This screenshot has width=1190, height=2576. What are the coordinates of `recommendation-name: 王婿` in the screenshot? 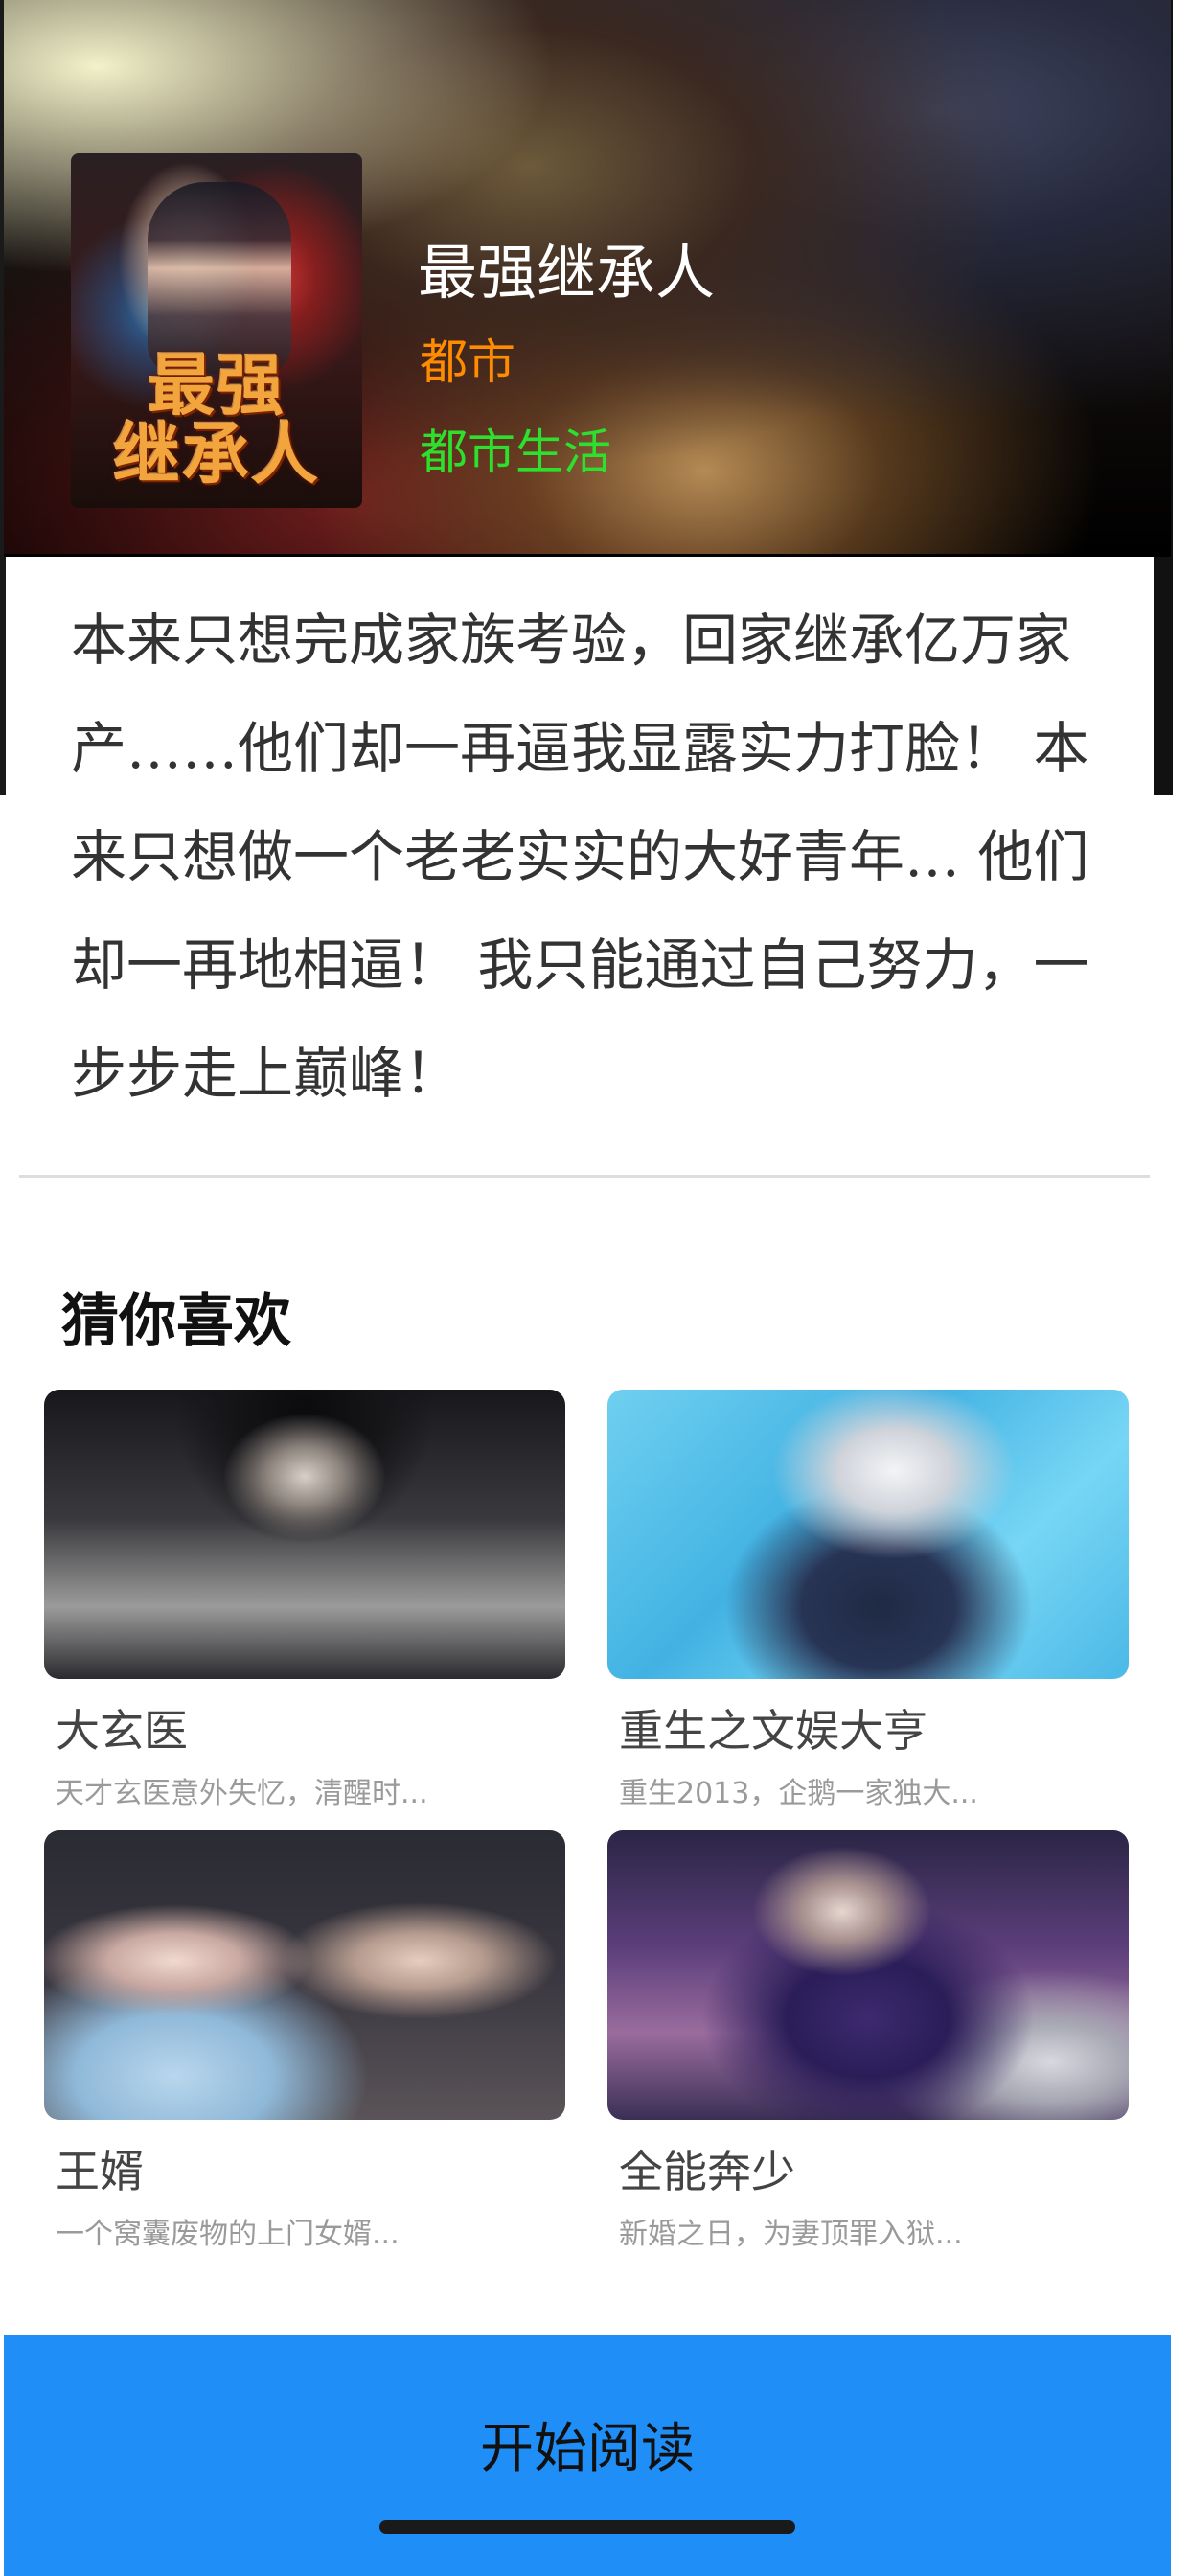 It's located at (311, 2168).